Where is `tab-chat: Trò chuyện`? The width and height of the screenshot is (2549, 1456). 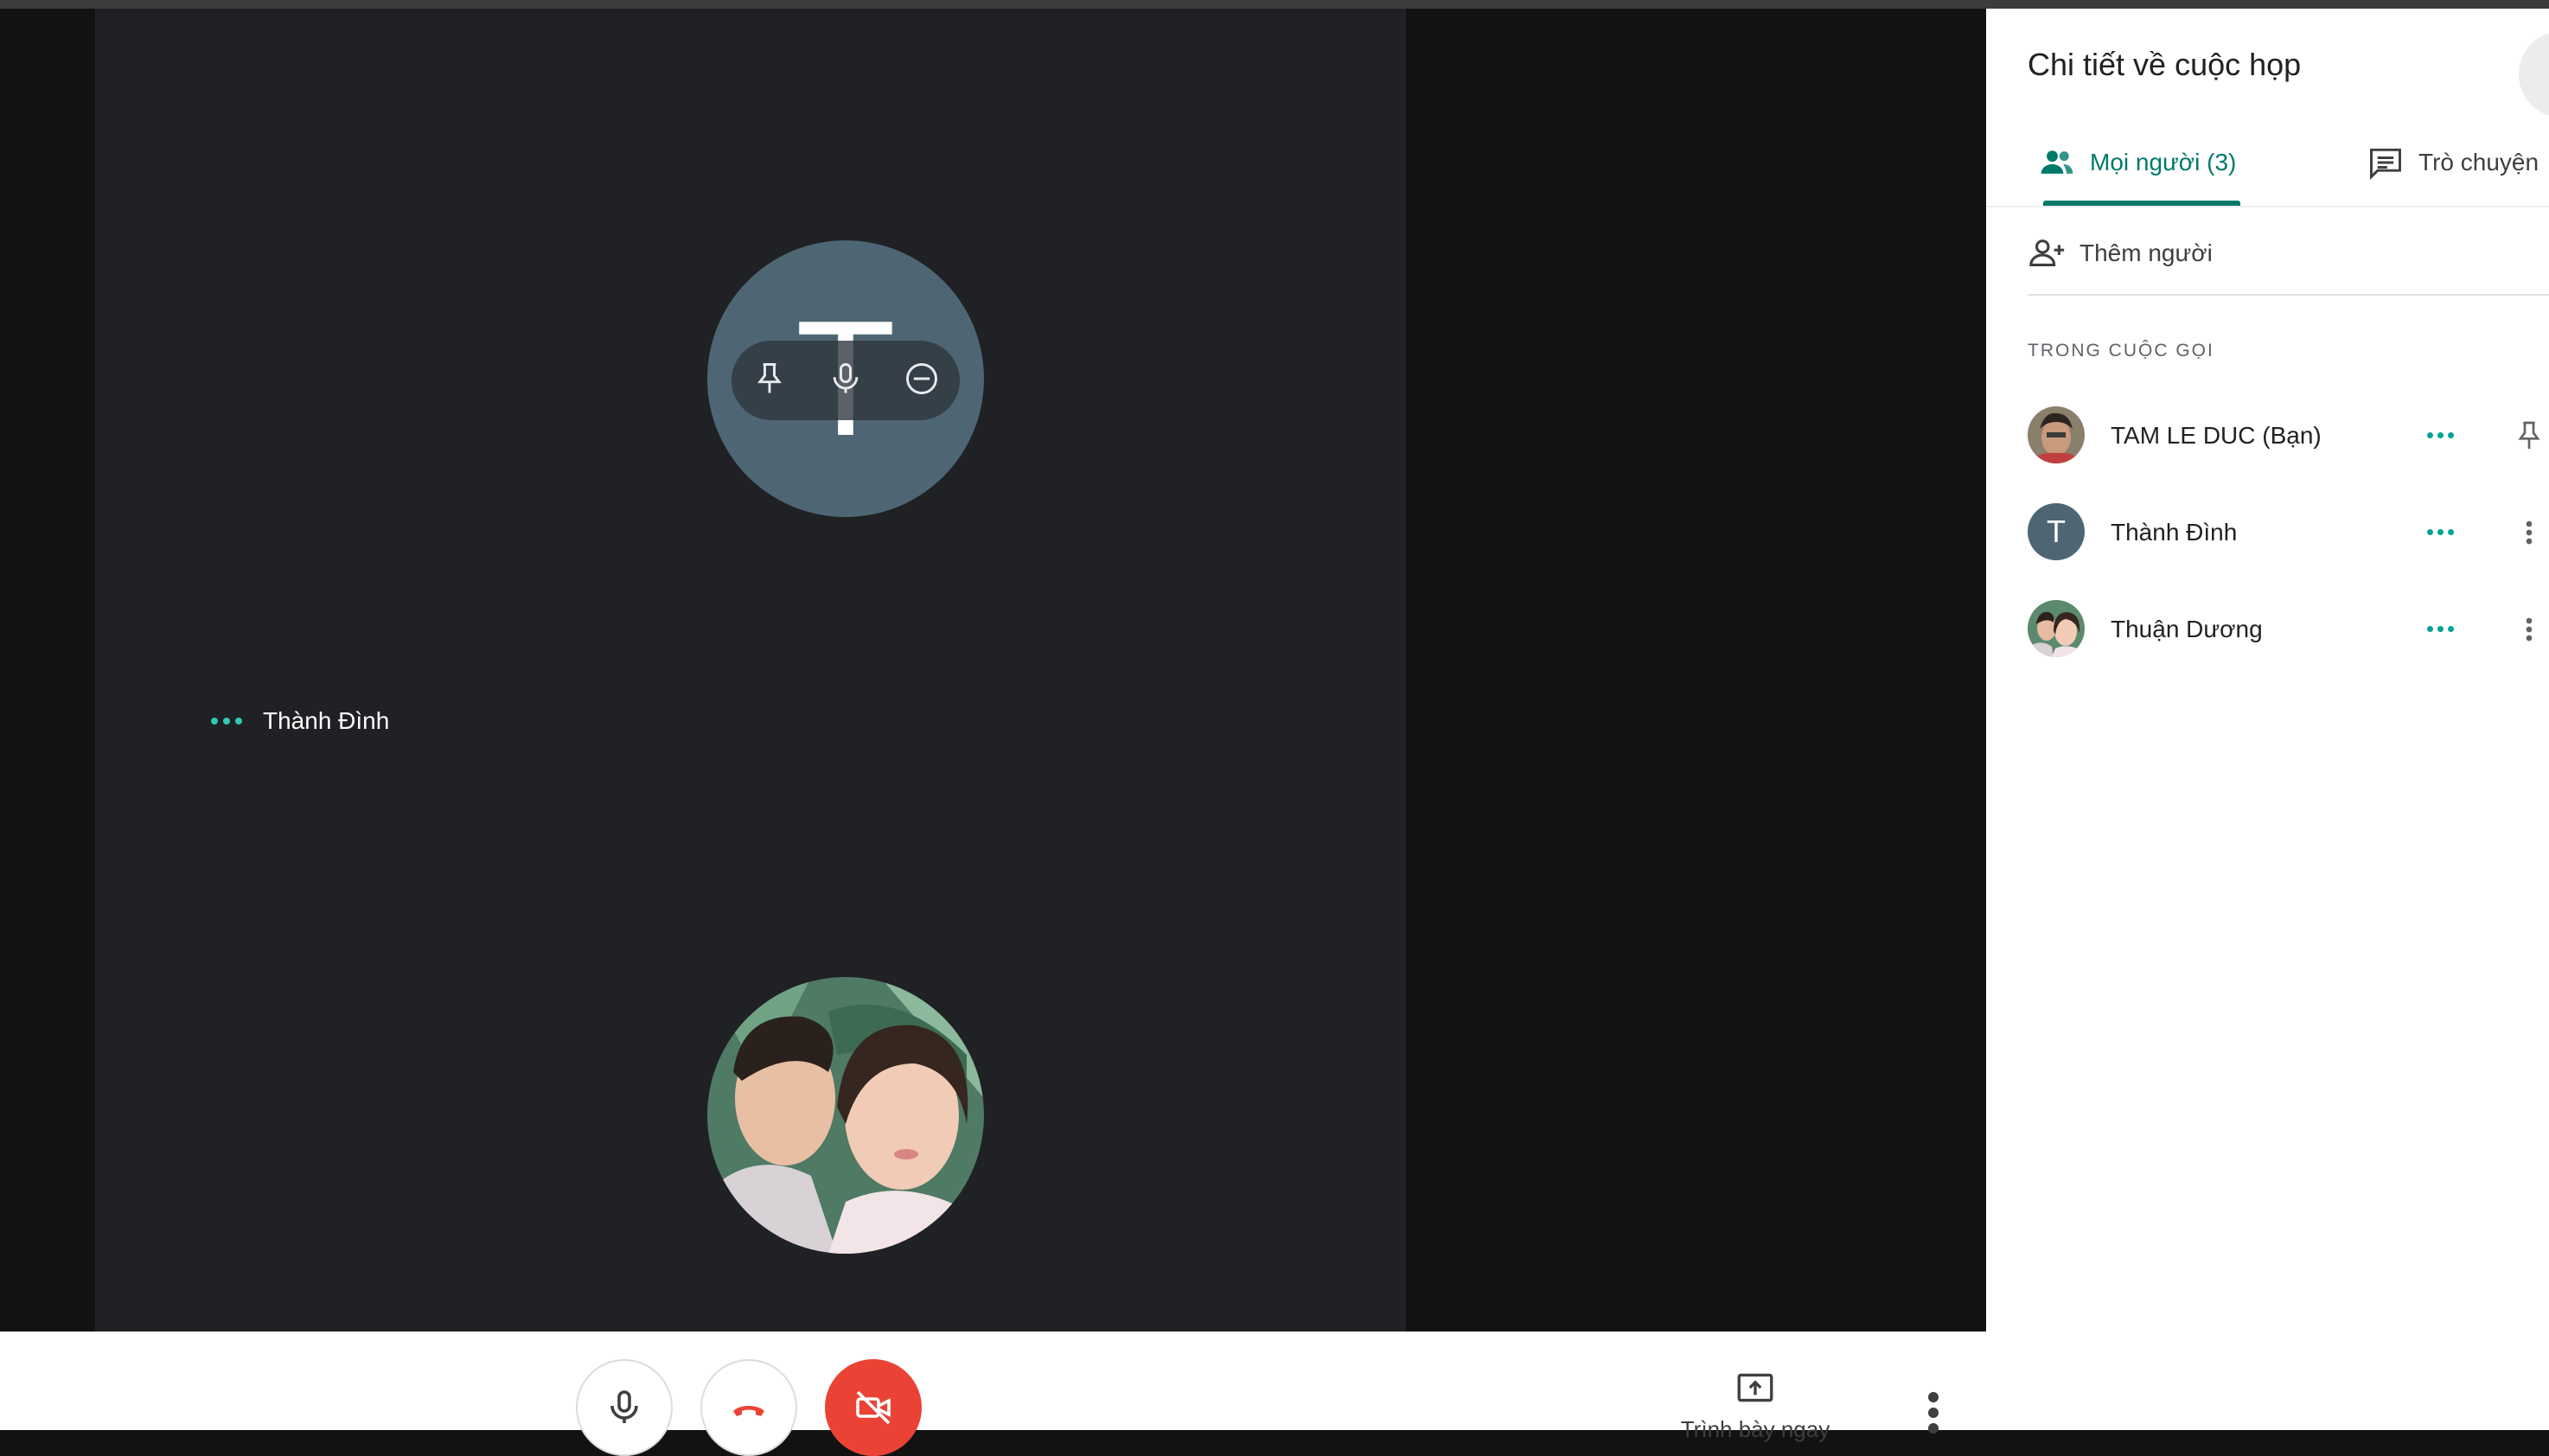
tab-chat: Trò chuyện is located at coordinates (2453, 162).